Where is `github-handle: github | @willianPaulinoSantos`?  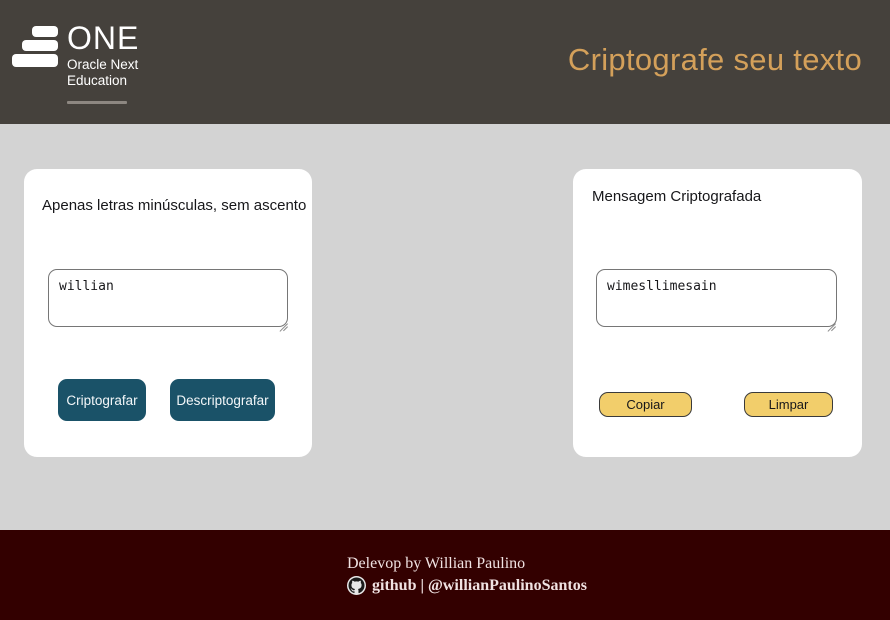 github-handle: github | @willianPaulinoSantos is located at coordinates (479, 586).